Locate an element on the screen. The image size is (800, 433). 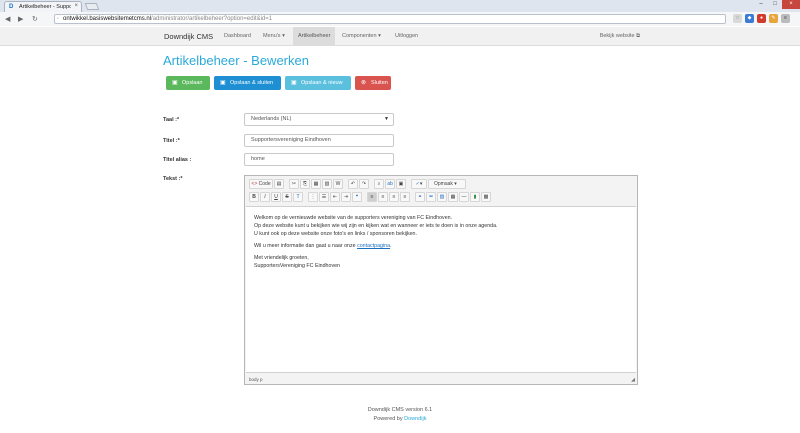
link-icon: ⚭ is located at coordinates (420, 197).